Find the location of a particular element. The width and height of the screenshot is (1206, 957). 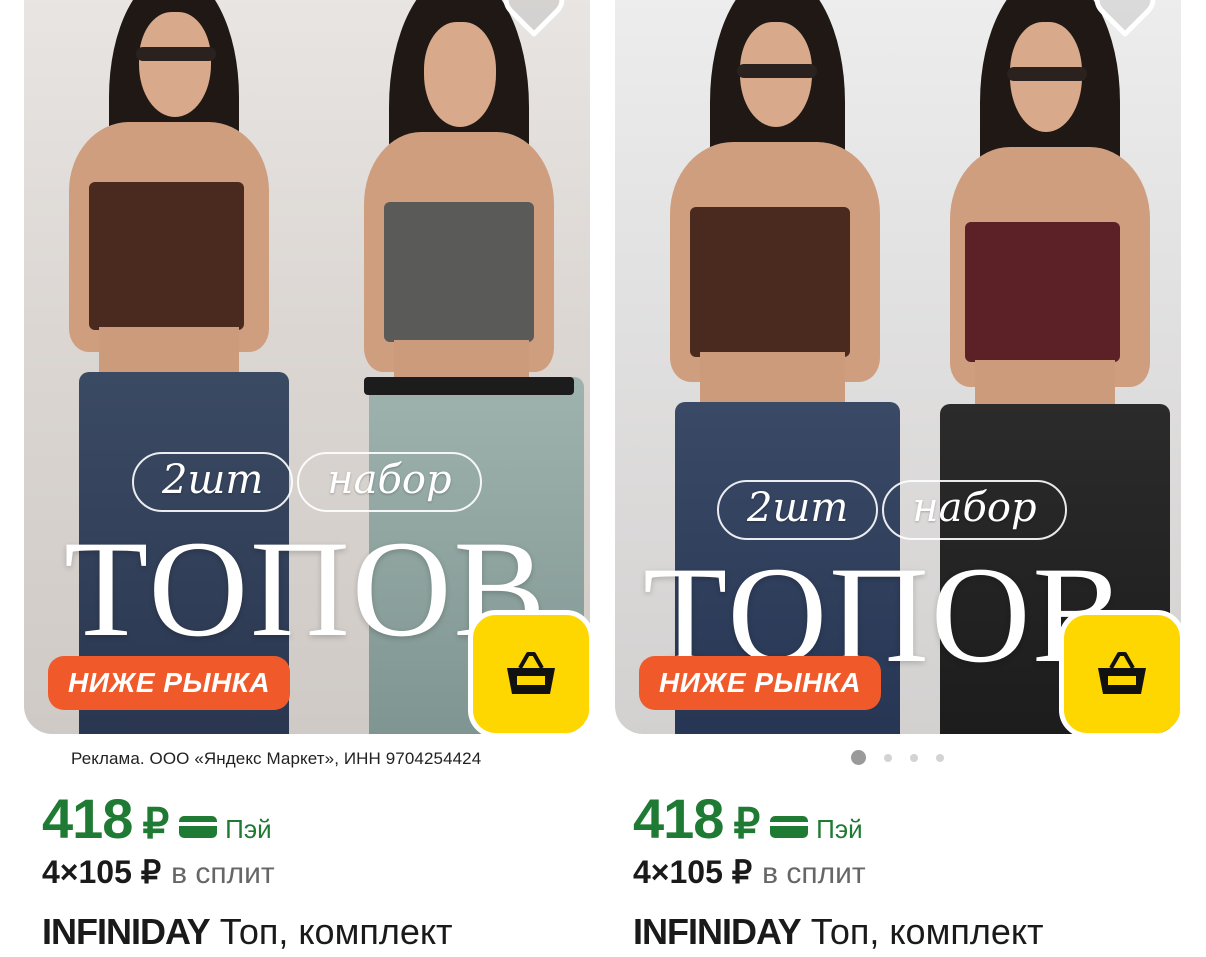

carousel-dot-active is located at coordinates (858, 757).